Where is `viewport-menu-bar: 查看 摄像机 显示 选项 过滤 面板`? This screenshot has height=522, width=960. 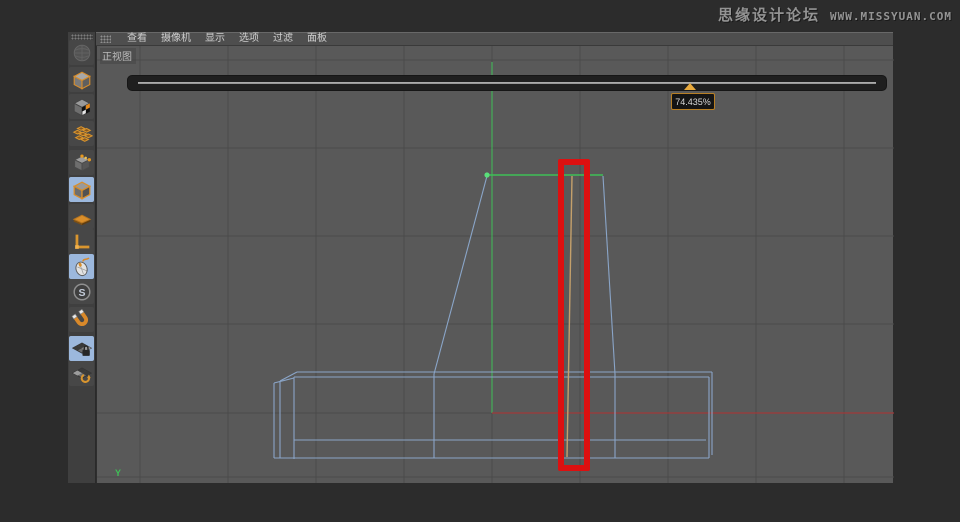 viewport-menu-bar: 查看 摄像机 显示 选项 过滤 面板 is located at coordinates (494, 39).